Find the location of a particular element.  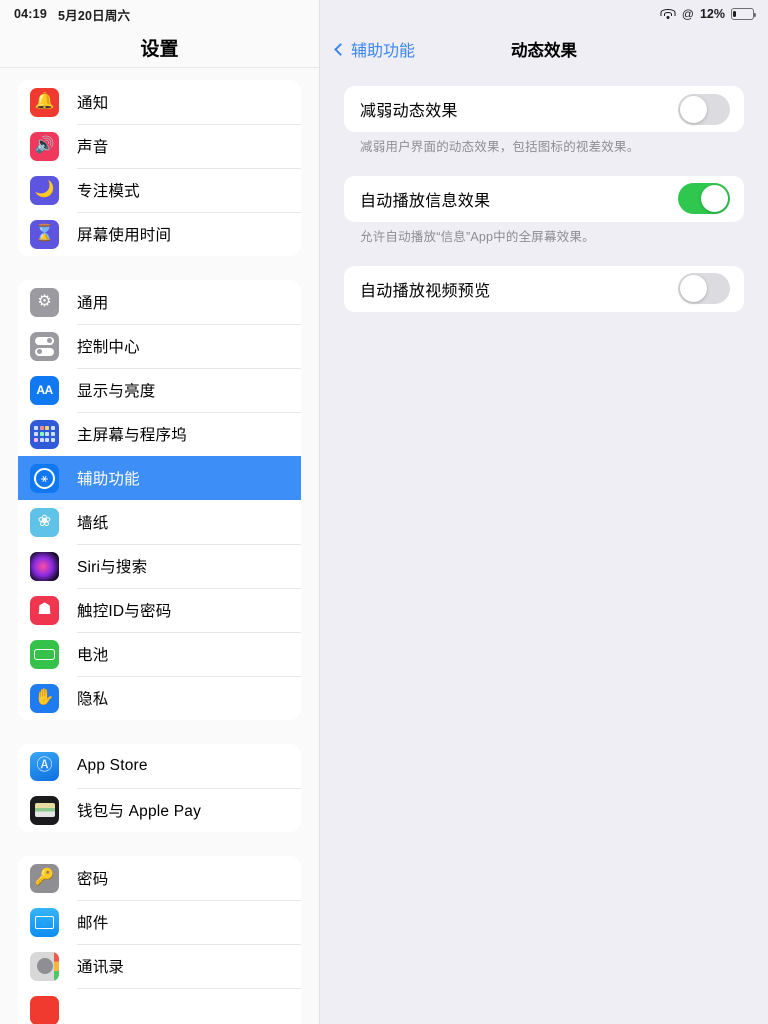

icon-glyph: 🔔 is located at coordinates (44, 101).